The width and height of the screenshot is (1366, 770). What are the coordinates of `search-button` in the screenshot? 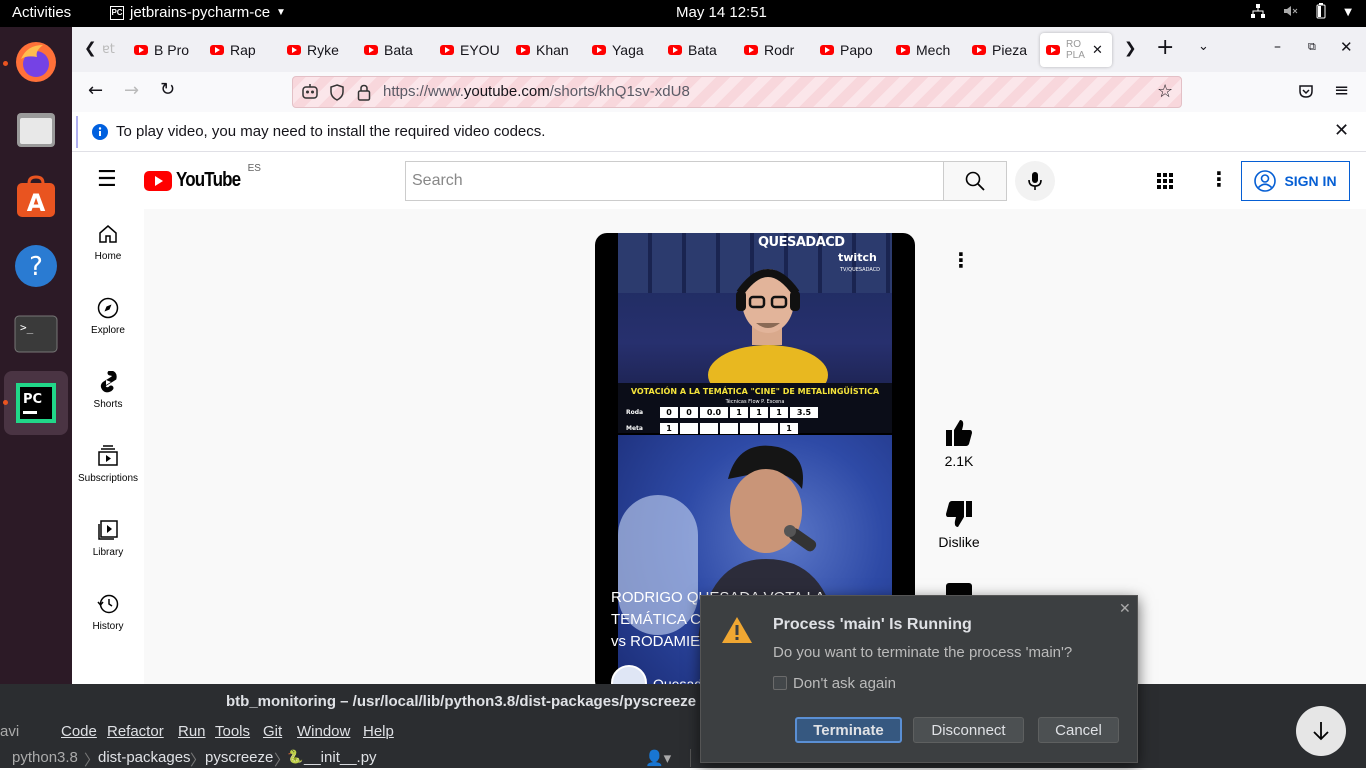 It's located at (975, 181).